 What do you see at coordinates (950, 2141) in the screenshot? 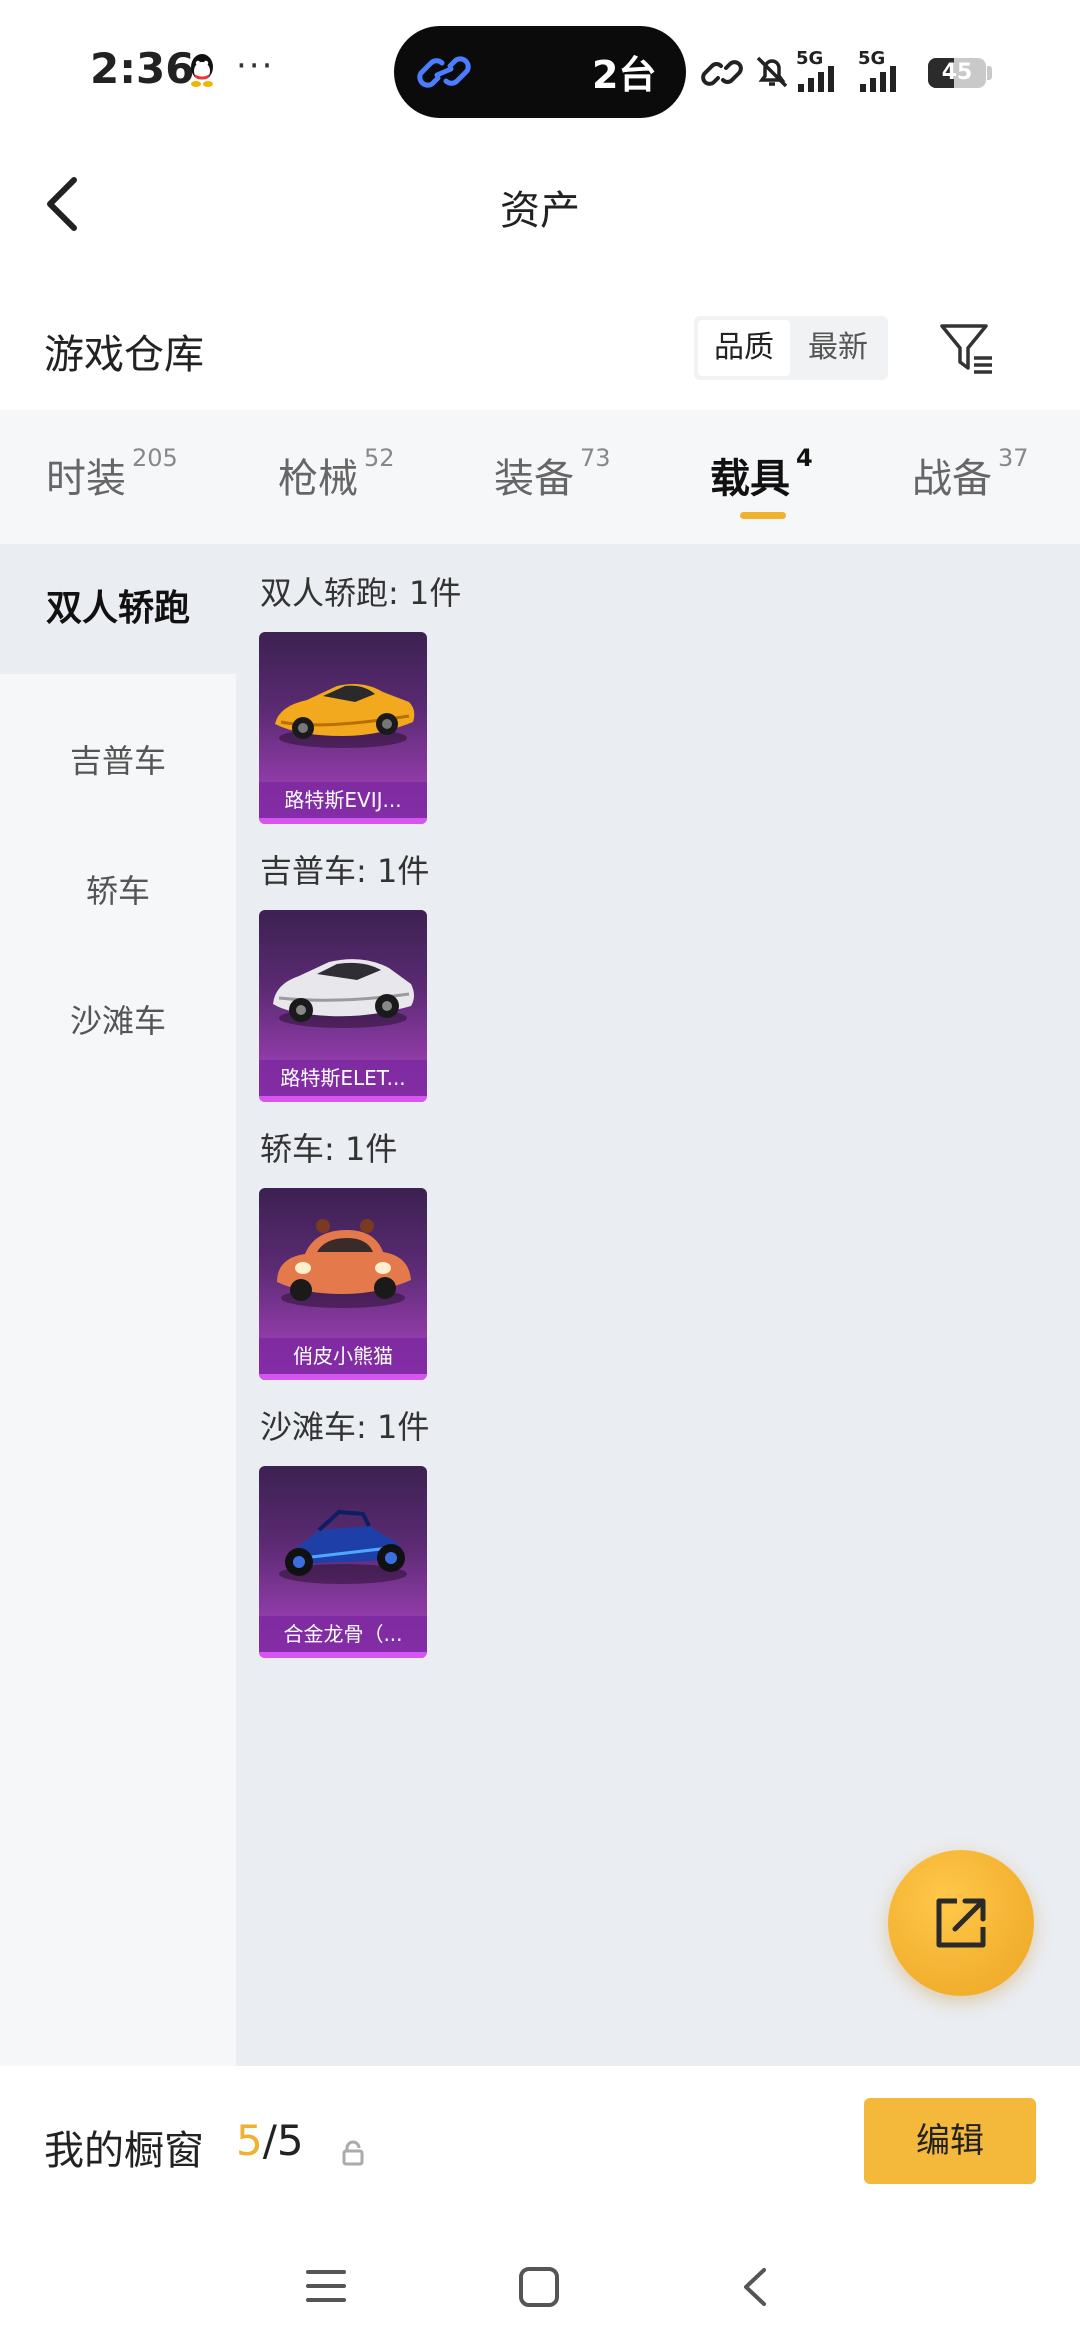
I see `edit-button: 编辑` at bounding box center [950, 2141].